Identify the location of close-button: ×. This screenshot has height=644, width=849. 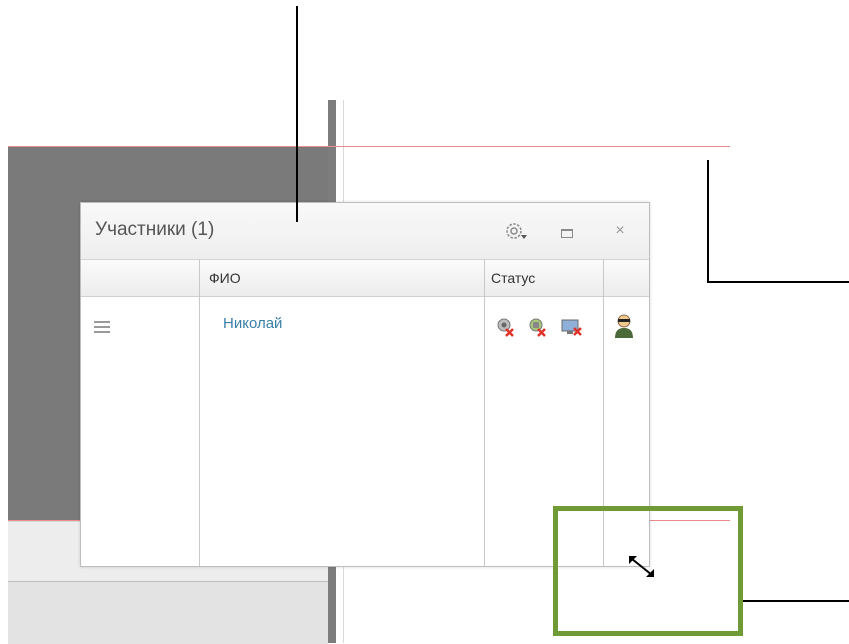
(620, 231).